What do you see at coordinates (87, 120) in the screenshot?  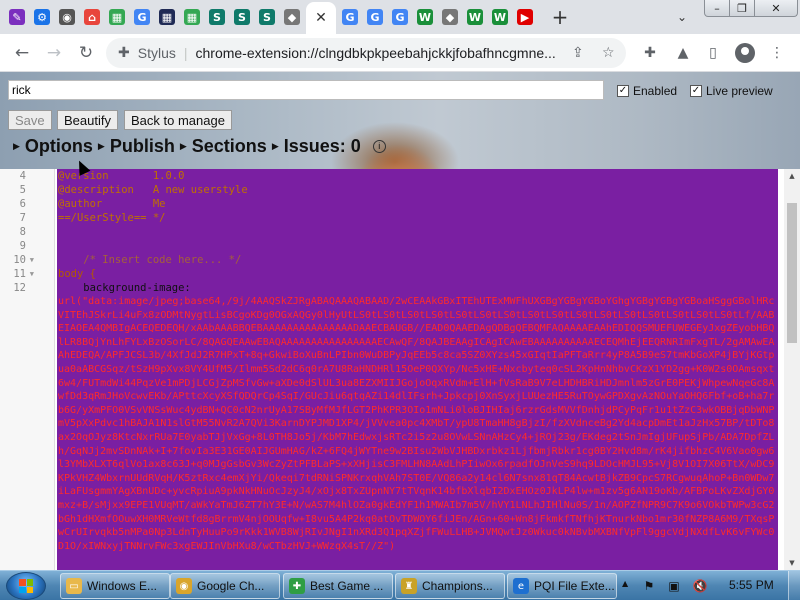 I see `beautify-button: Beautify` at bounding box center [87, 120].